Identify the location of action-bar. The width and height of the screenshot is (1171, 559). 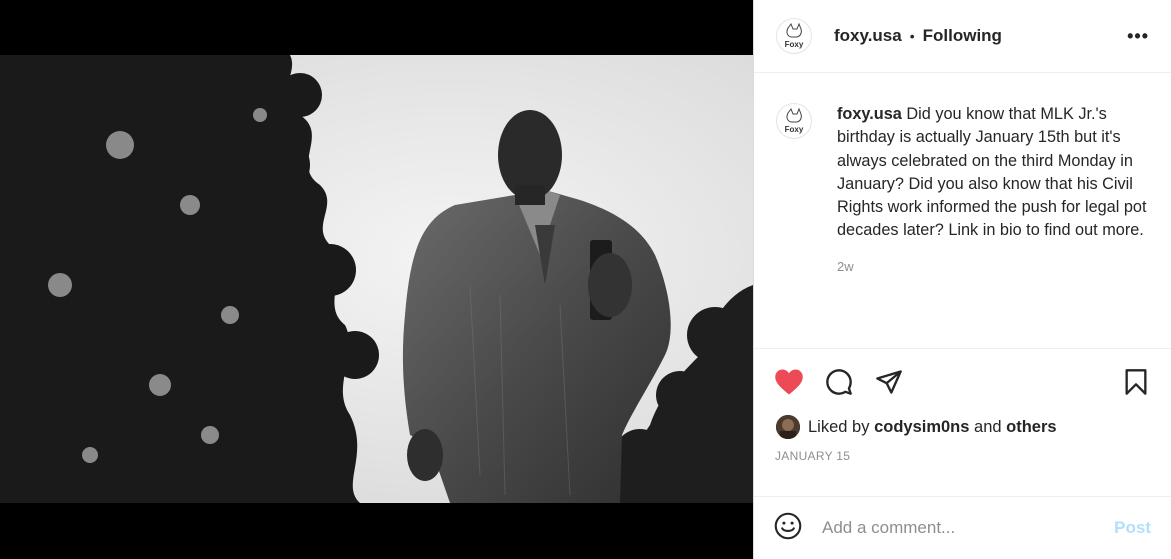
(962, 382).